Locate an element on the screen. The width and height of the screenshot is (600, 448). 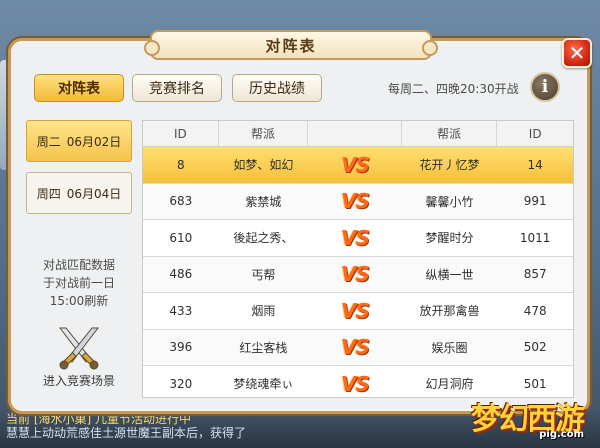
row-guild-2: 纵横一世 is located at coordinates (449, 274).